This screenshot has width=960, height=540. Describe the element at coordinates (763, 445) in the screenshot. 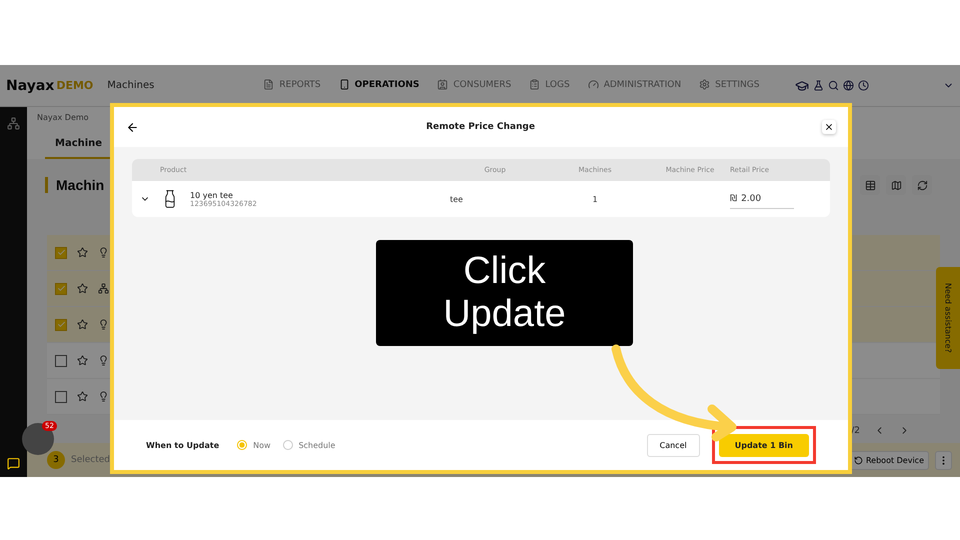

I see `update-button: Update 1 Bin` at that location.